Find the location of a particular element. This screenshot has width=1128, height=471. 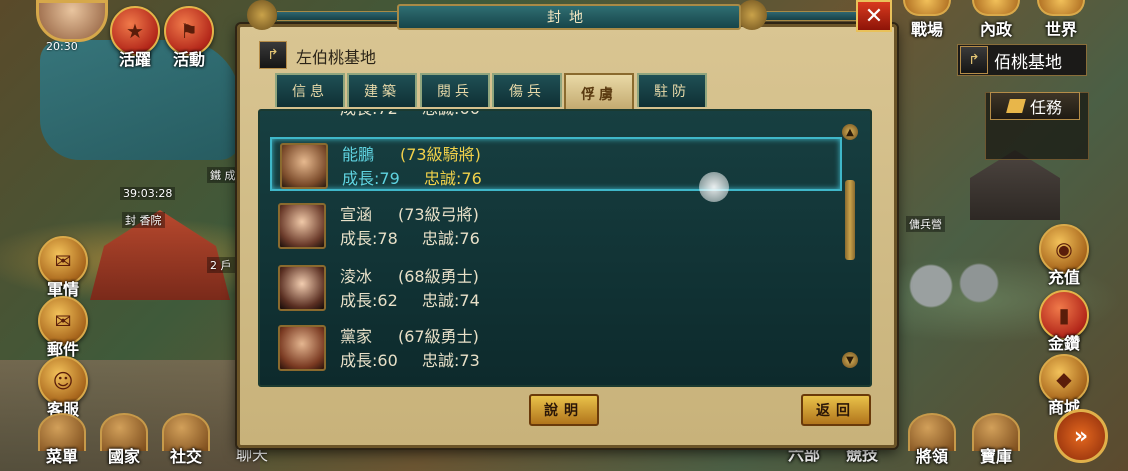

battlefield-icon is located at coordinates (927, 8).